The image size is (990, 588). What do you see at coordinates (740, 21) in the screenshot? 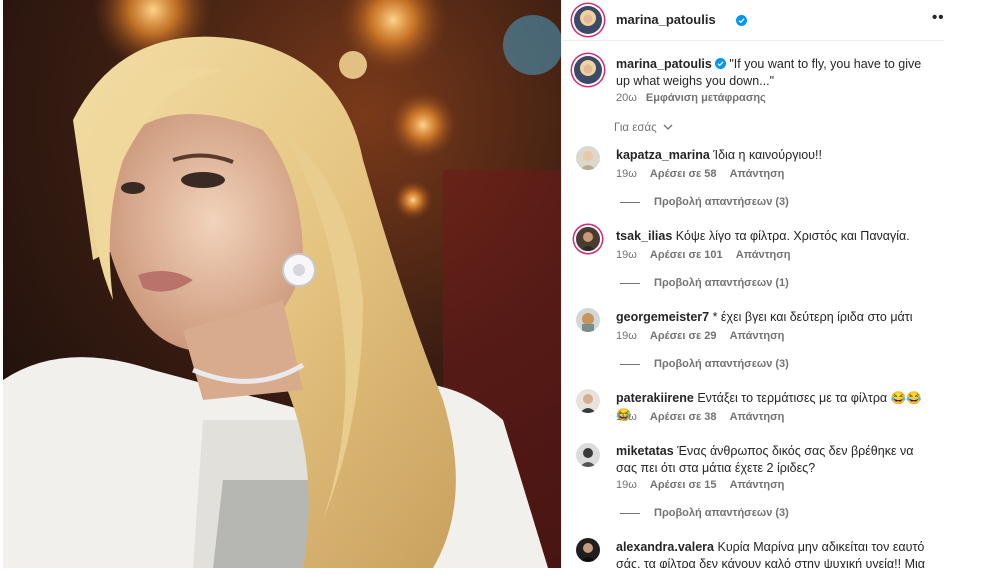
I see `verified-badge-icon` at bounding box center [740, 21].